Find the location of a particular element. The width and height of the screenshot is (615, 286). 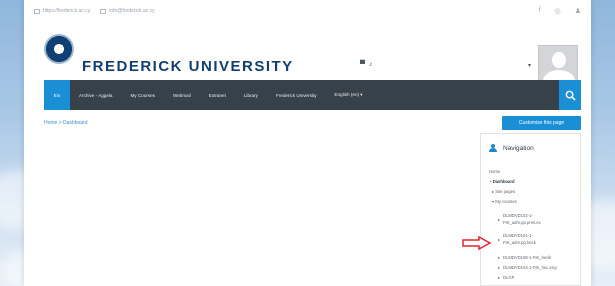

dashboard-icon: ◔ is located at coordinates (490, 181).